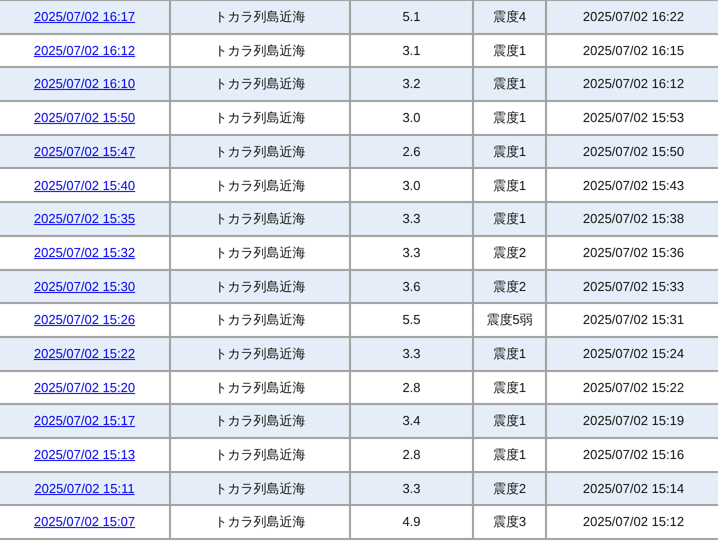  I want to click on magnitude-text: 3.1, so click(411, 50).